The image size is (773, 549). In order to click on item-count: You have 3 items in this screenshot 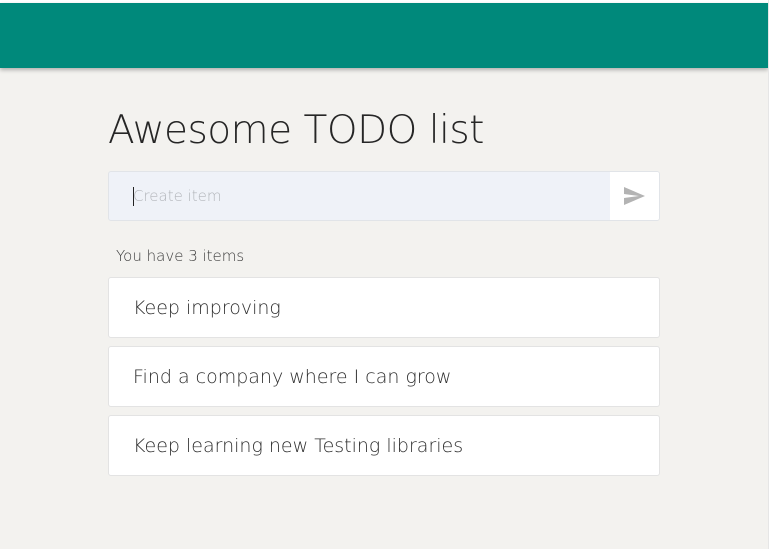, I will do `click(180, 256)`.